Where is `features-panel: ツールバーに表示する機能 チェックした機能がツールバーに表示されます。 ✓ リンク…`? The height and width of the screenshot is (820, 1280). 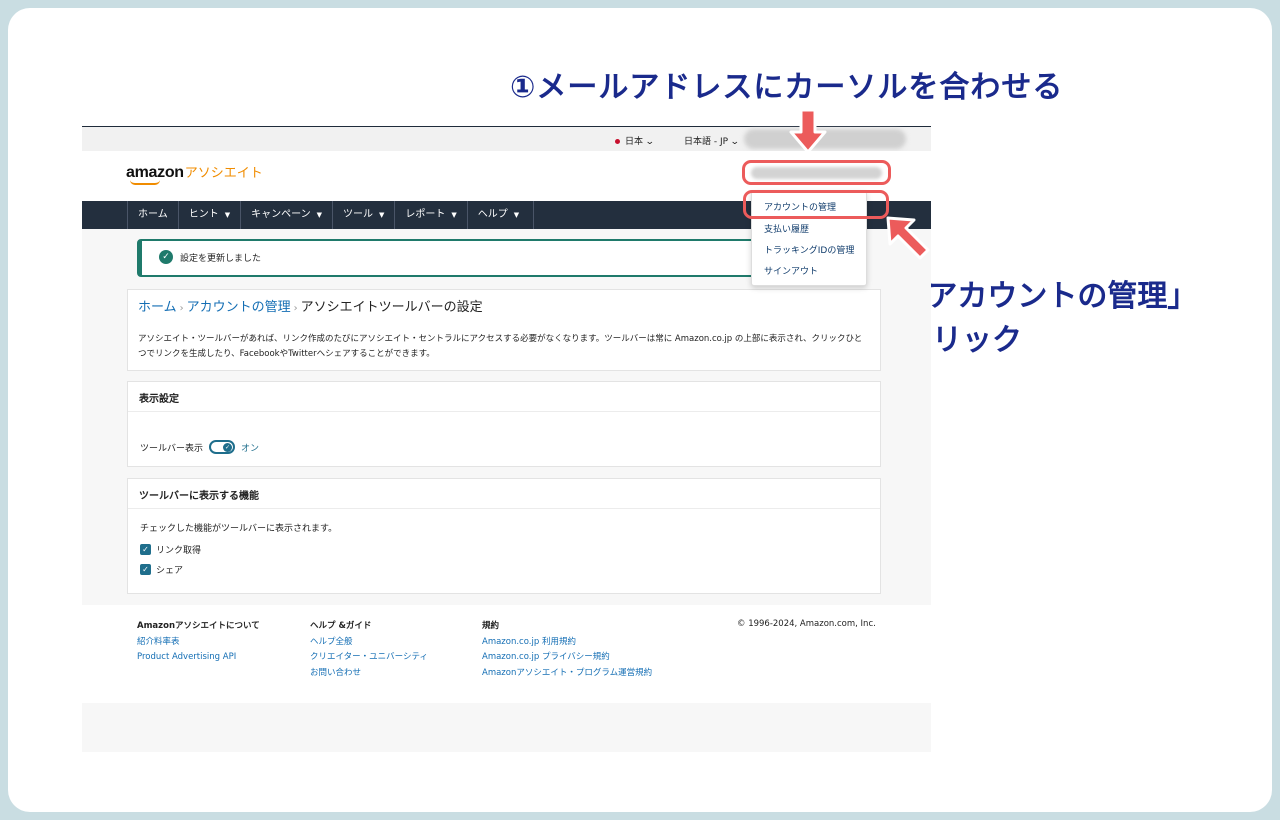
features-panel: ツールバーに表示する機能 チェックした機能がツールバーに表示されます。 ✓ リンク… is located at coordinates (504, 536).